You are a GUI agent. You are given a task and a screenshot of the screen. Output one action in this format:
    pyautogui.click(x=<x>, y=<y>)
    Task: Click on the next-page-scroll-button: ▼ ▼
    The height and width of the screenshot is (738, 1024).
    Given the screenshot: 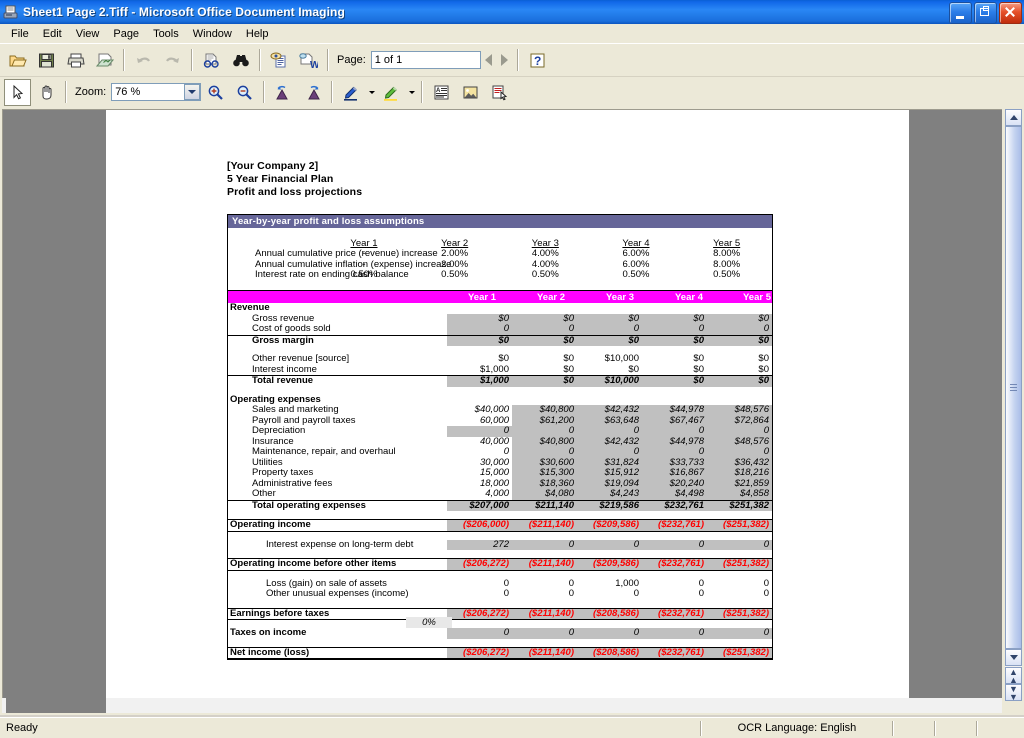 What is the action you would take?
    pyautogui.click(x=1013, y=692)
    